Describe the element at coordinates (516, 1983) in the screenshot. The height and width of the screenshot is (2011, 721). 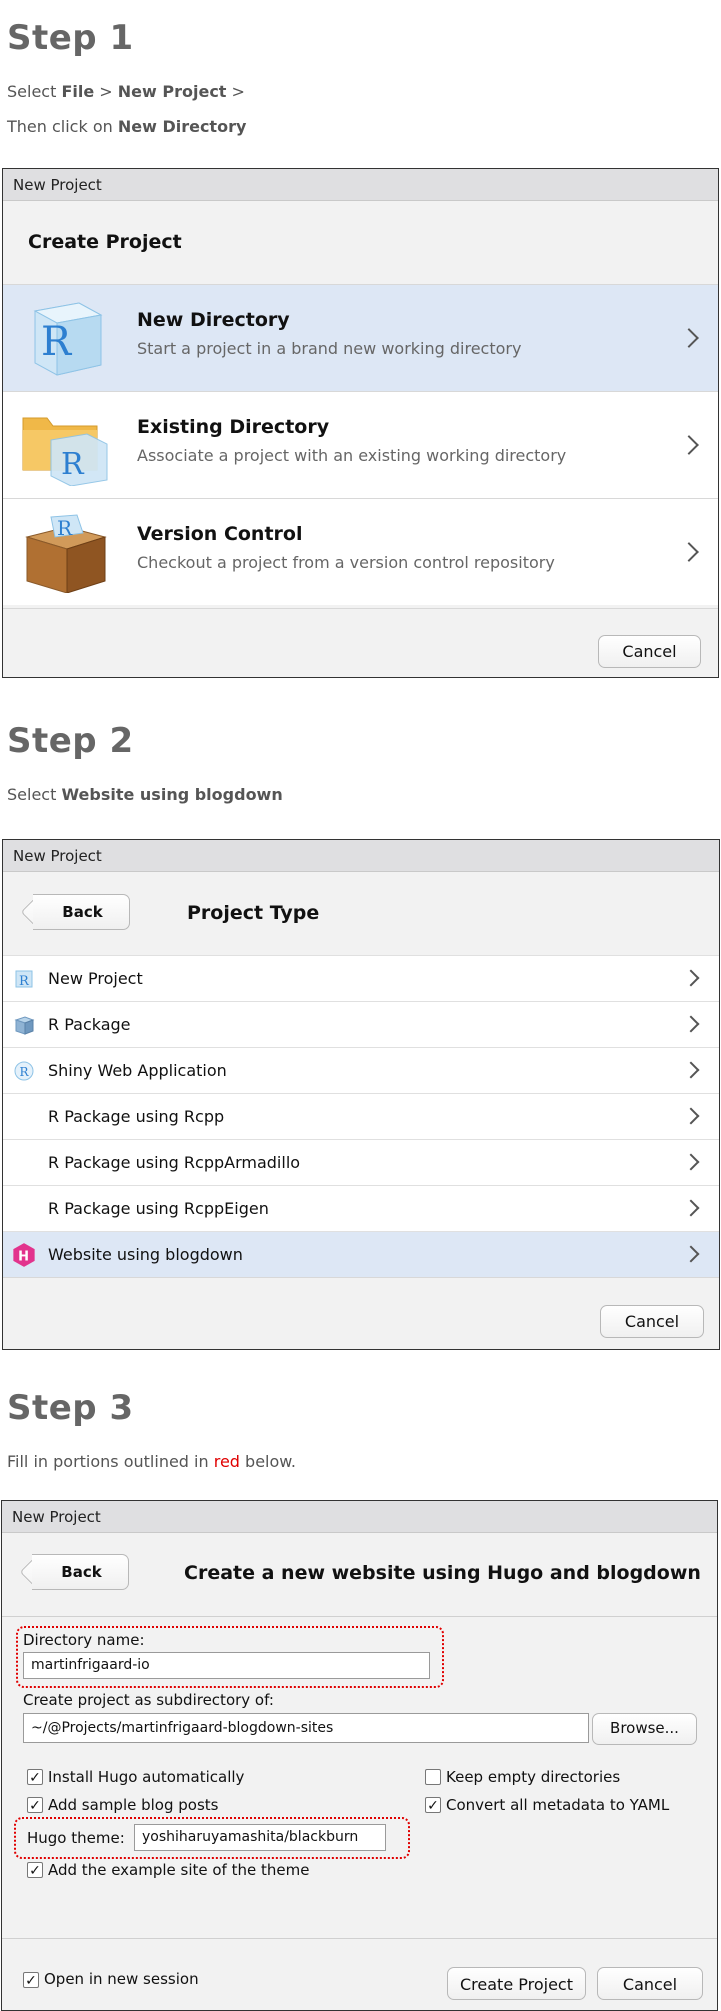
I see `create-project-button: Create Project` at that location.